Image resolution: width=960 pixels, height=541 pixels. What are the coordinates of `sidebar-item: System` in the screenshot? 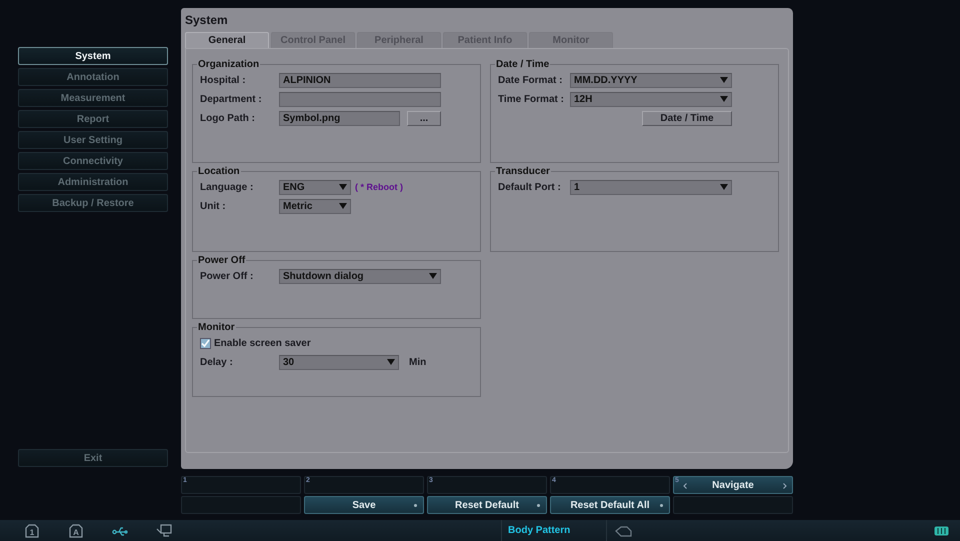 It's located at (93, 56).